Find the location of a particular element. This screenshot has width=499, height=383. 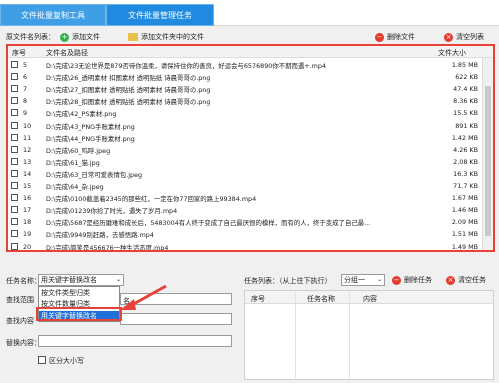

table-row: 13 D:\完成\61_猫.jpg 2.08 KB is located at coordinates (245, 162).